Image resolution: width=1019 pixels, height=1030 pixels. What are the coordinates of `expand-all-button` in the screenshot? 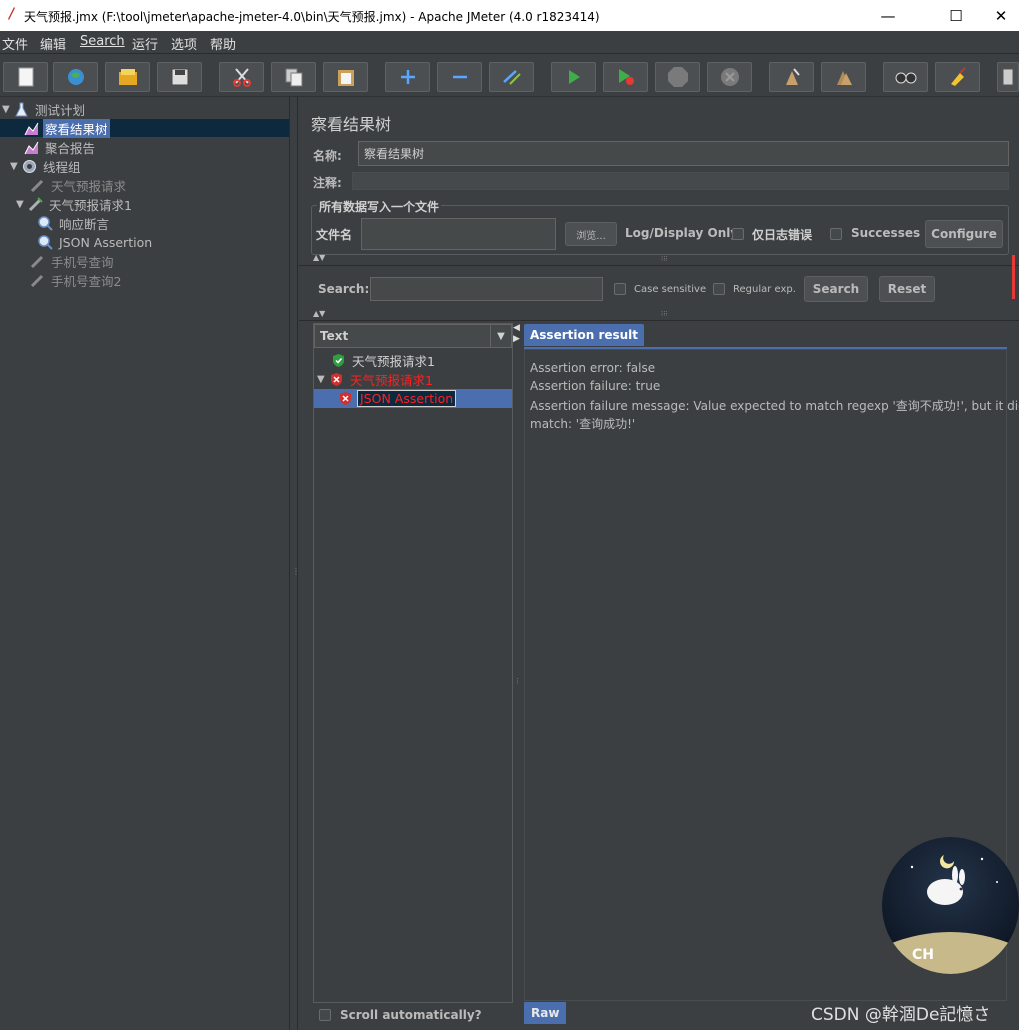 It's located at (407, 77).